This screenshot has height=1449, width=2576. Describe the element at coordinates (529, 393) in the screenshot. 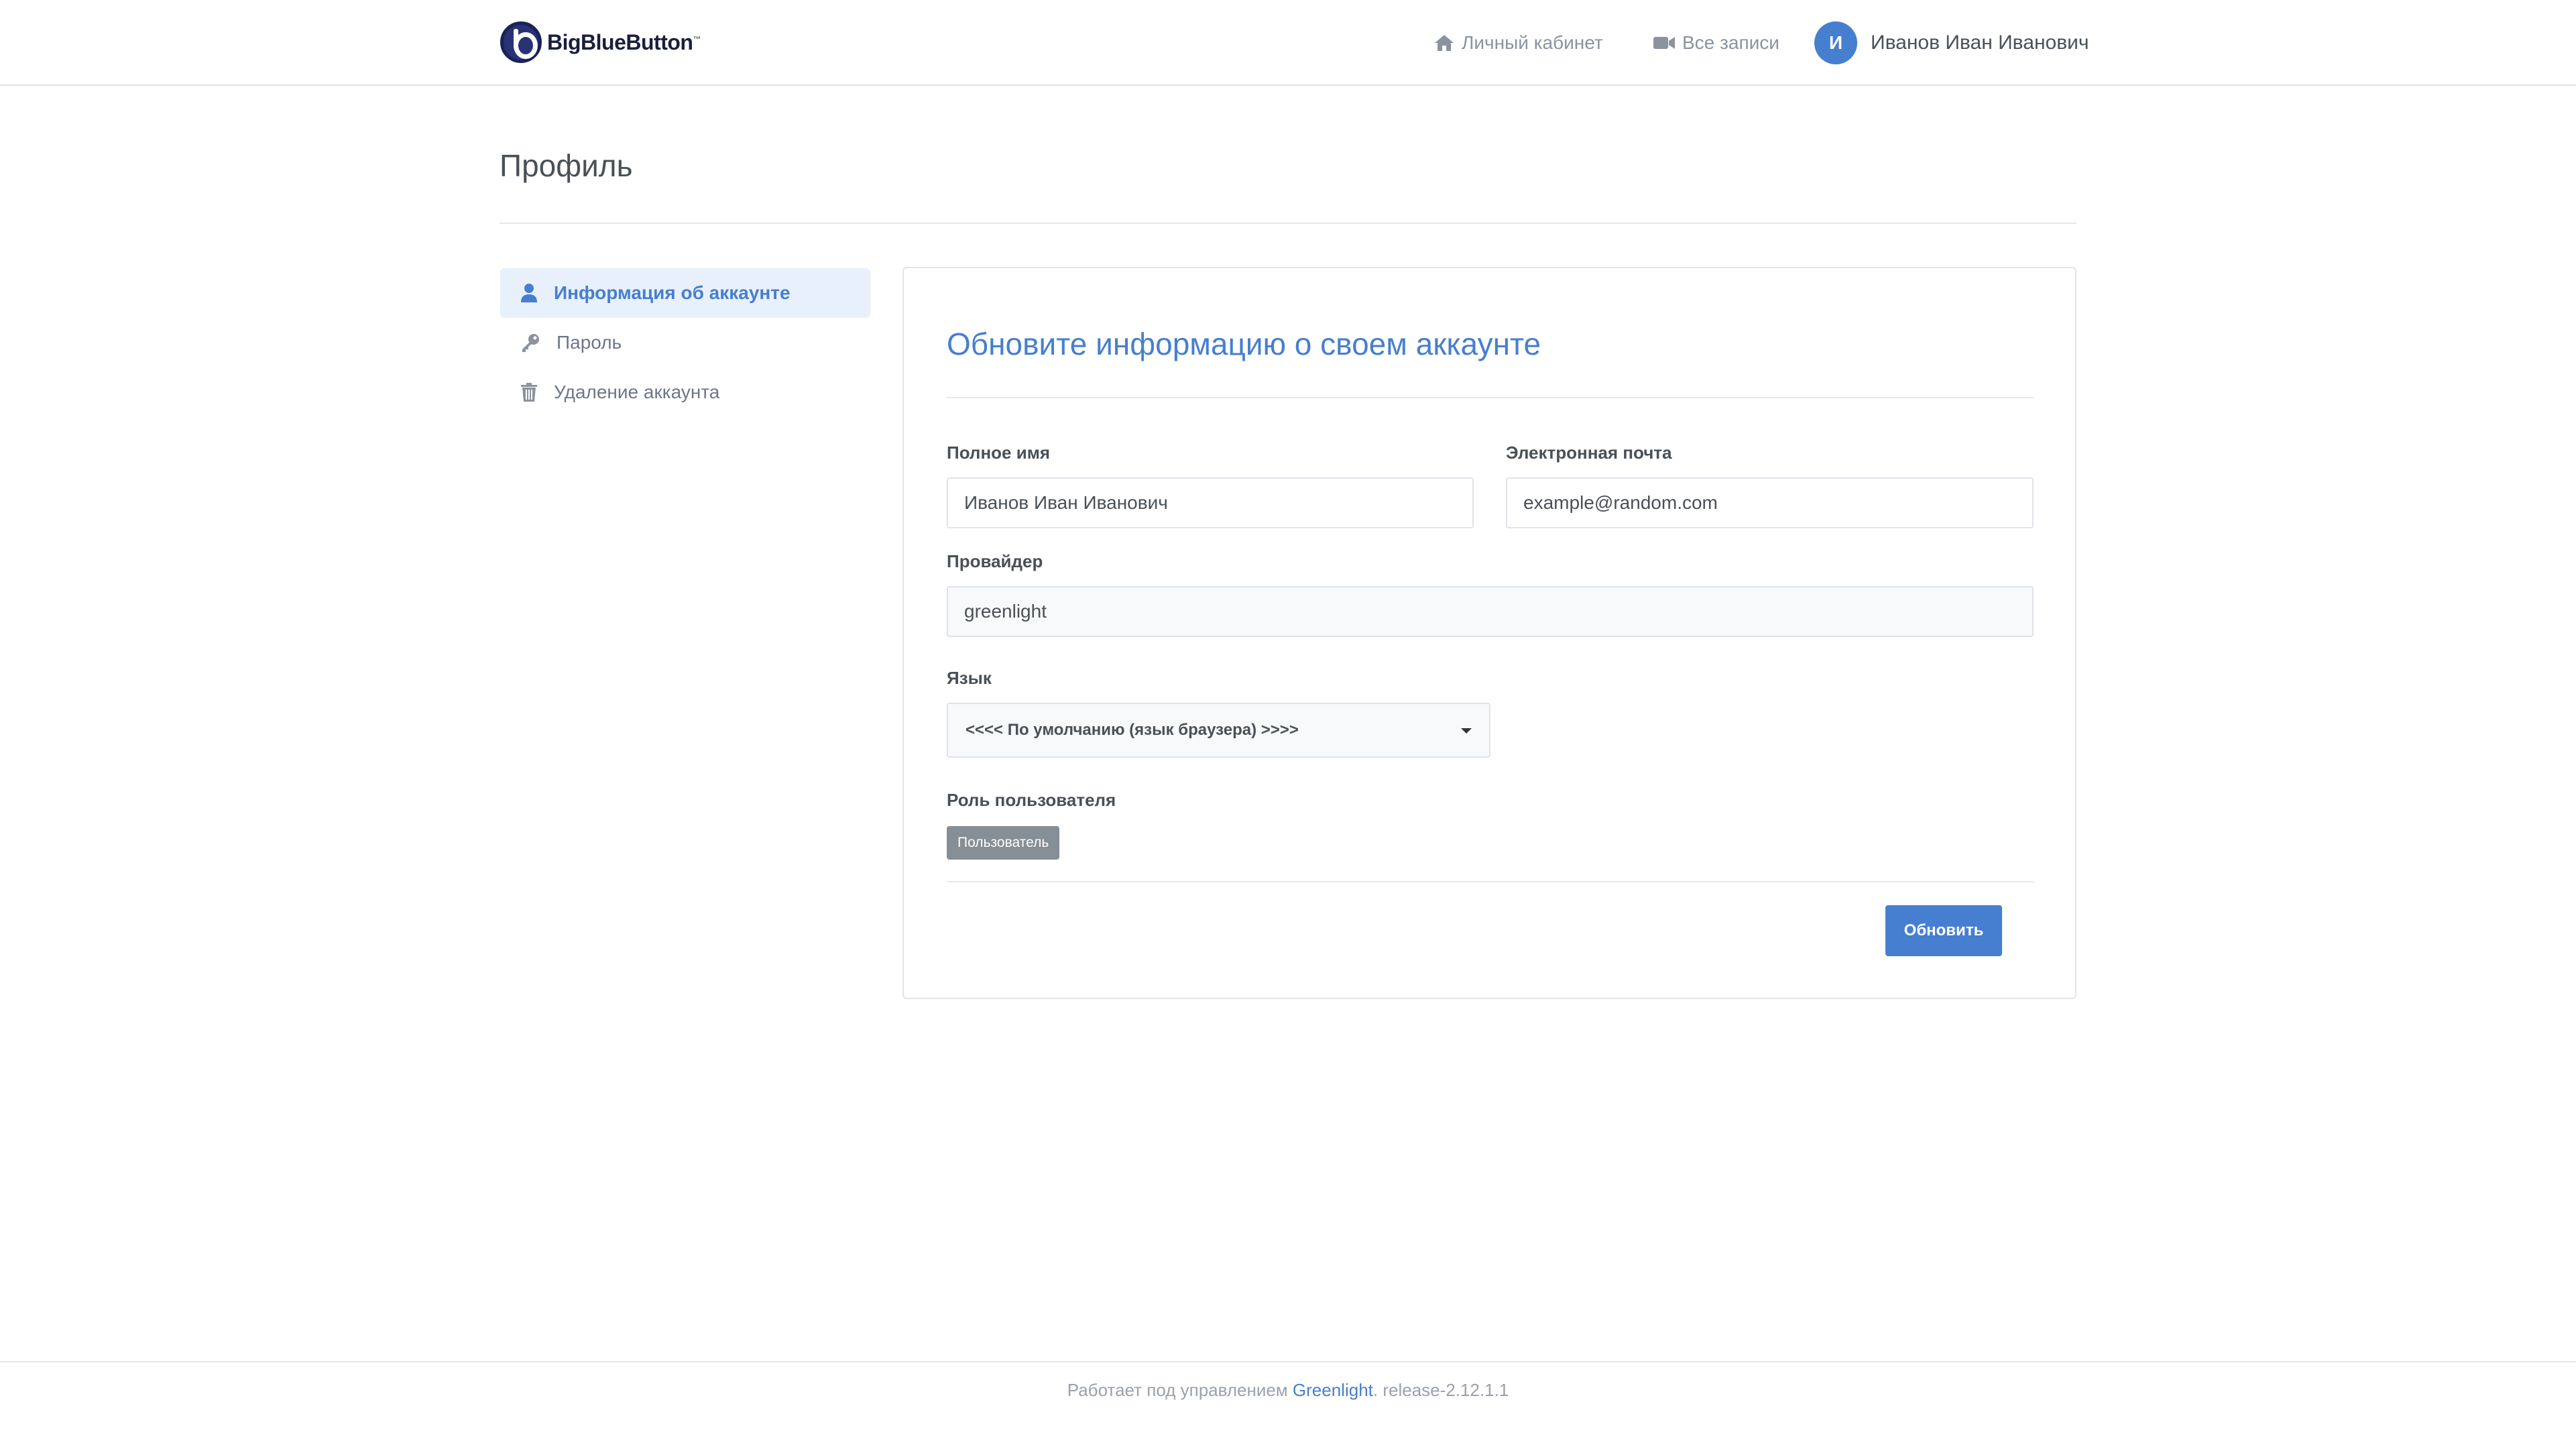

I see `trash-icon` at that location.